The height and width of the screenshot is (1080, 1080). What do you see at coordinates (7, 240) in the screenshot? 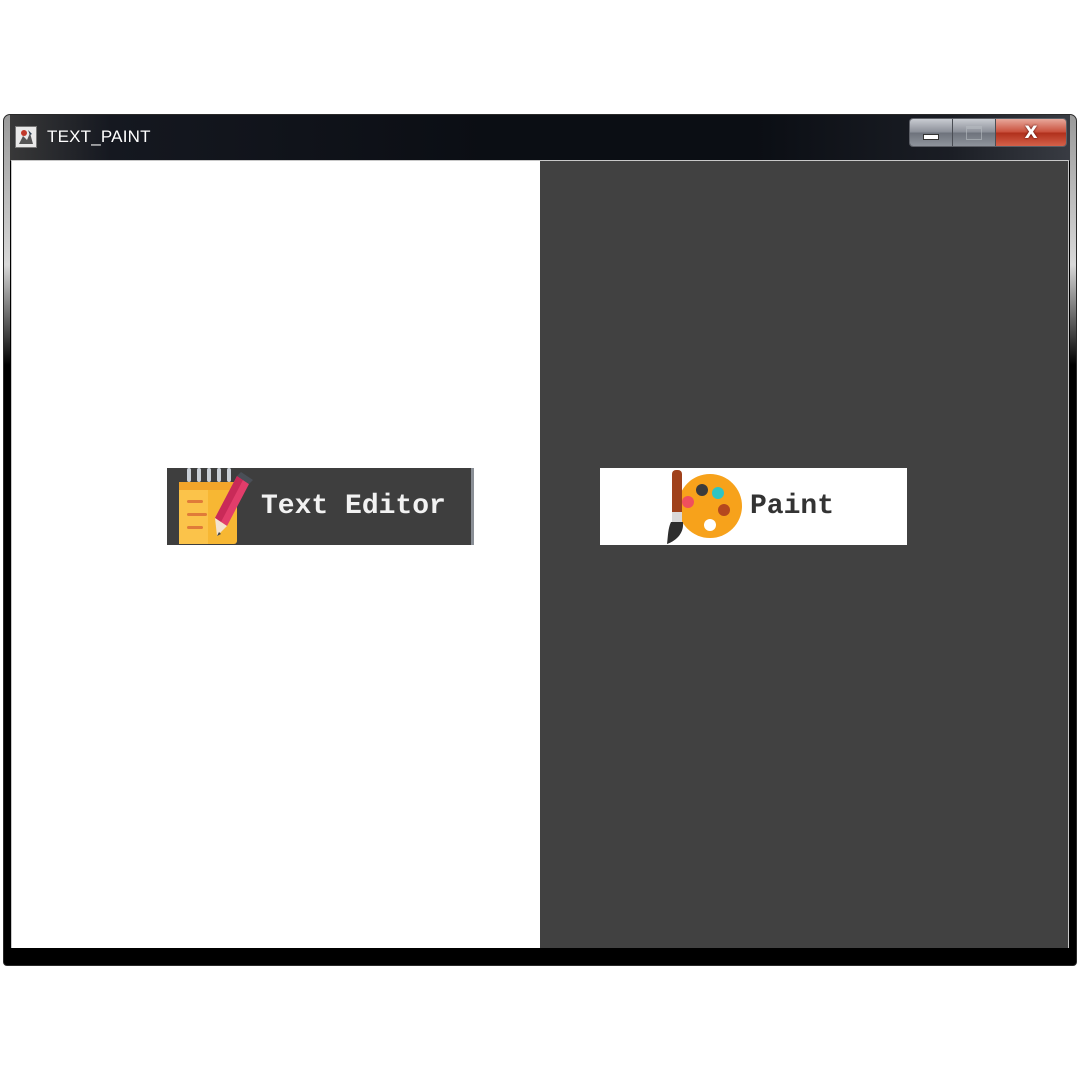
I see `frame-edge-left` at bounding box center [7, 240].